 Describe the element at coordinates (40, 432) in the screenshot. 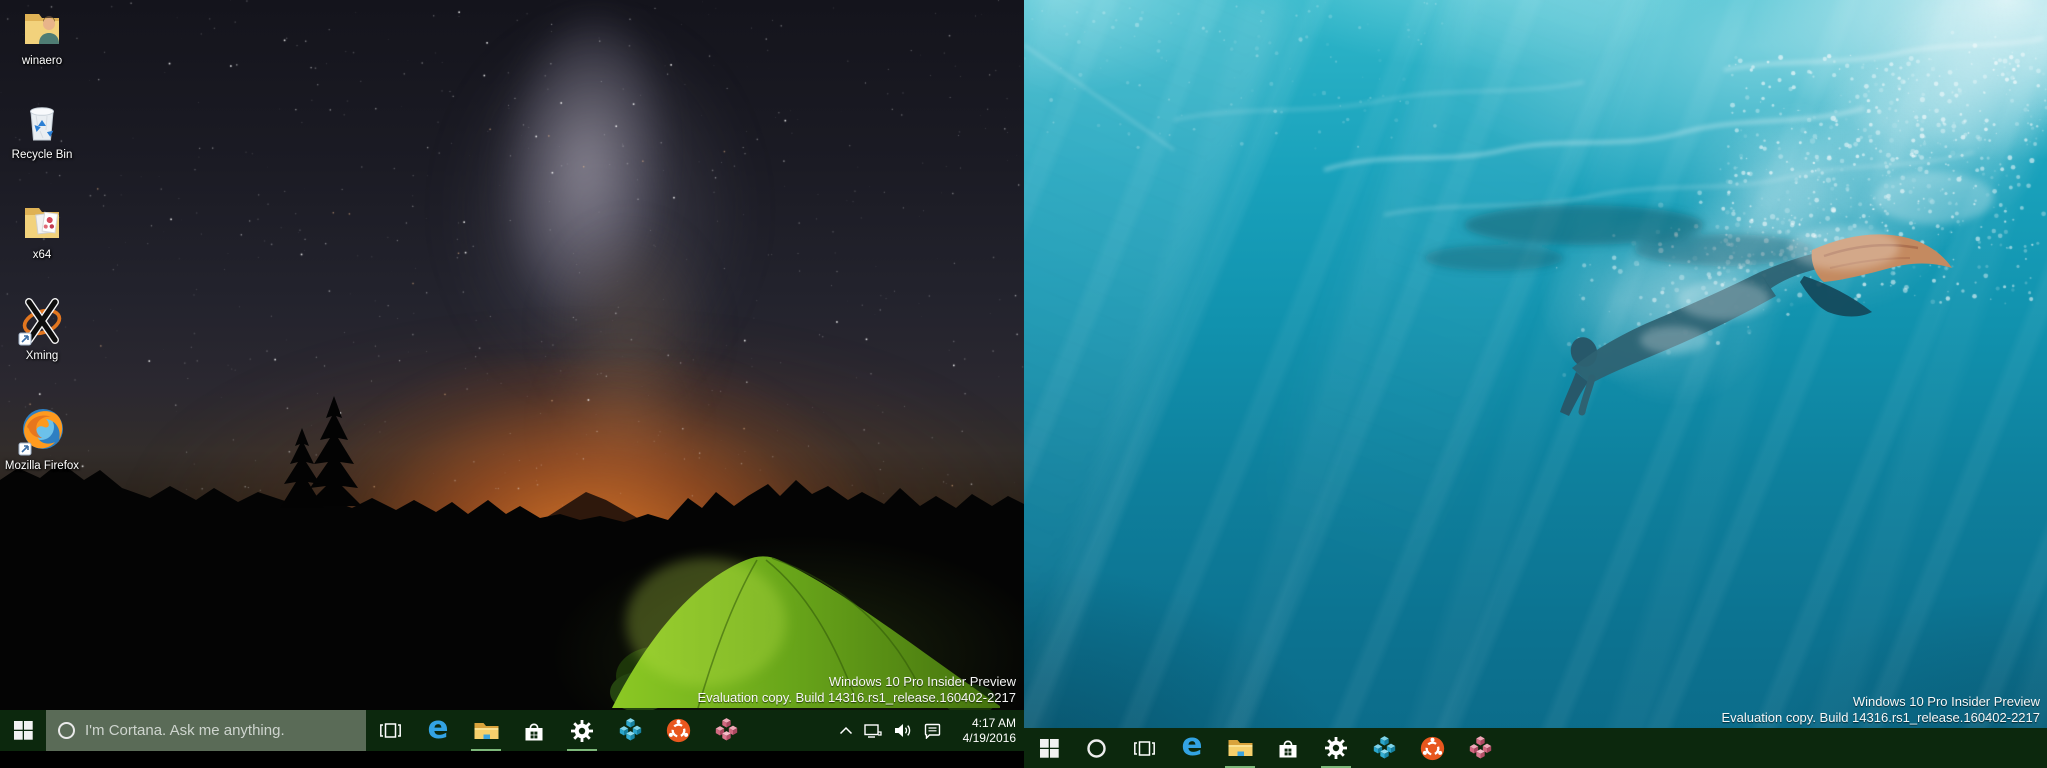

I see `firefox-icon` at that location.